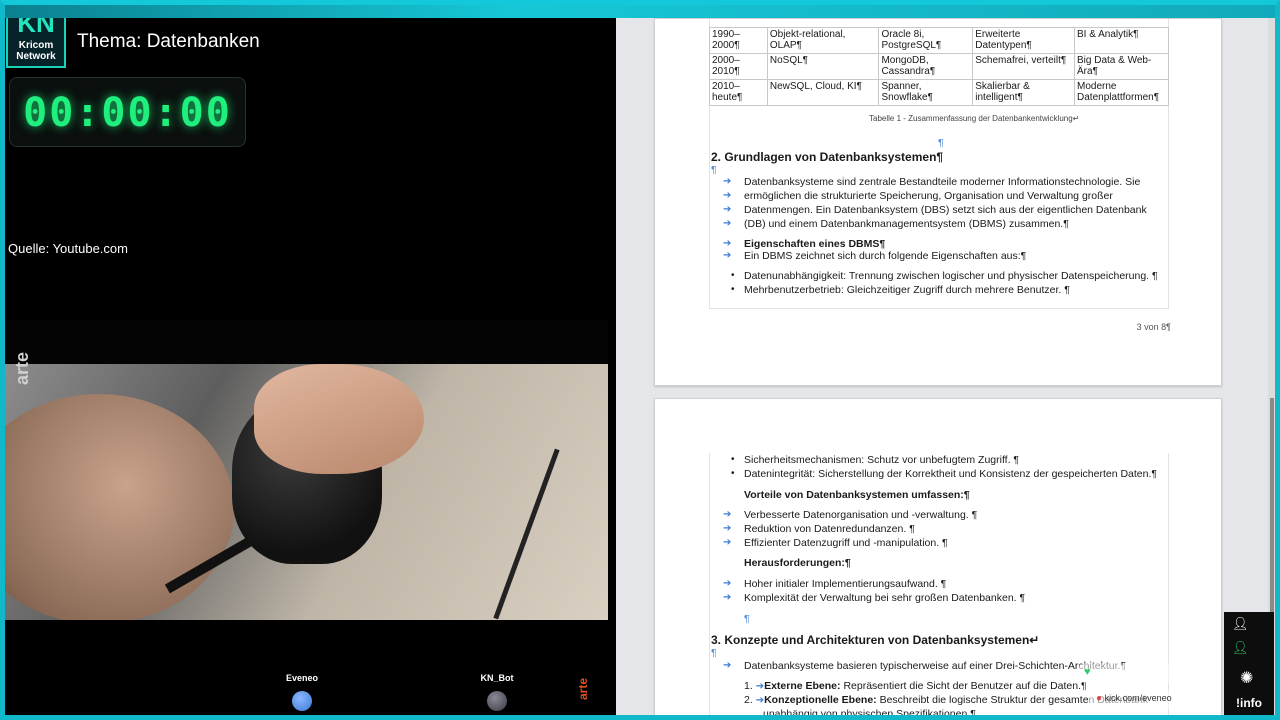 The image size is (1280, 720). I want to click on table-cell: Moderne Datenplattformen¶, so click(1121, 92).